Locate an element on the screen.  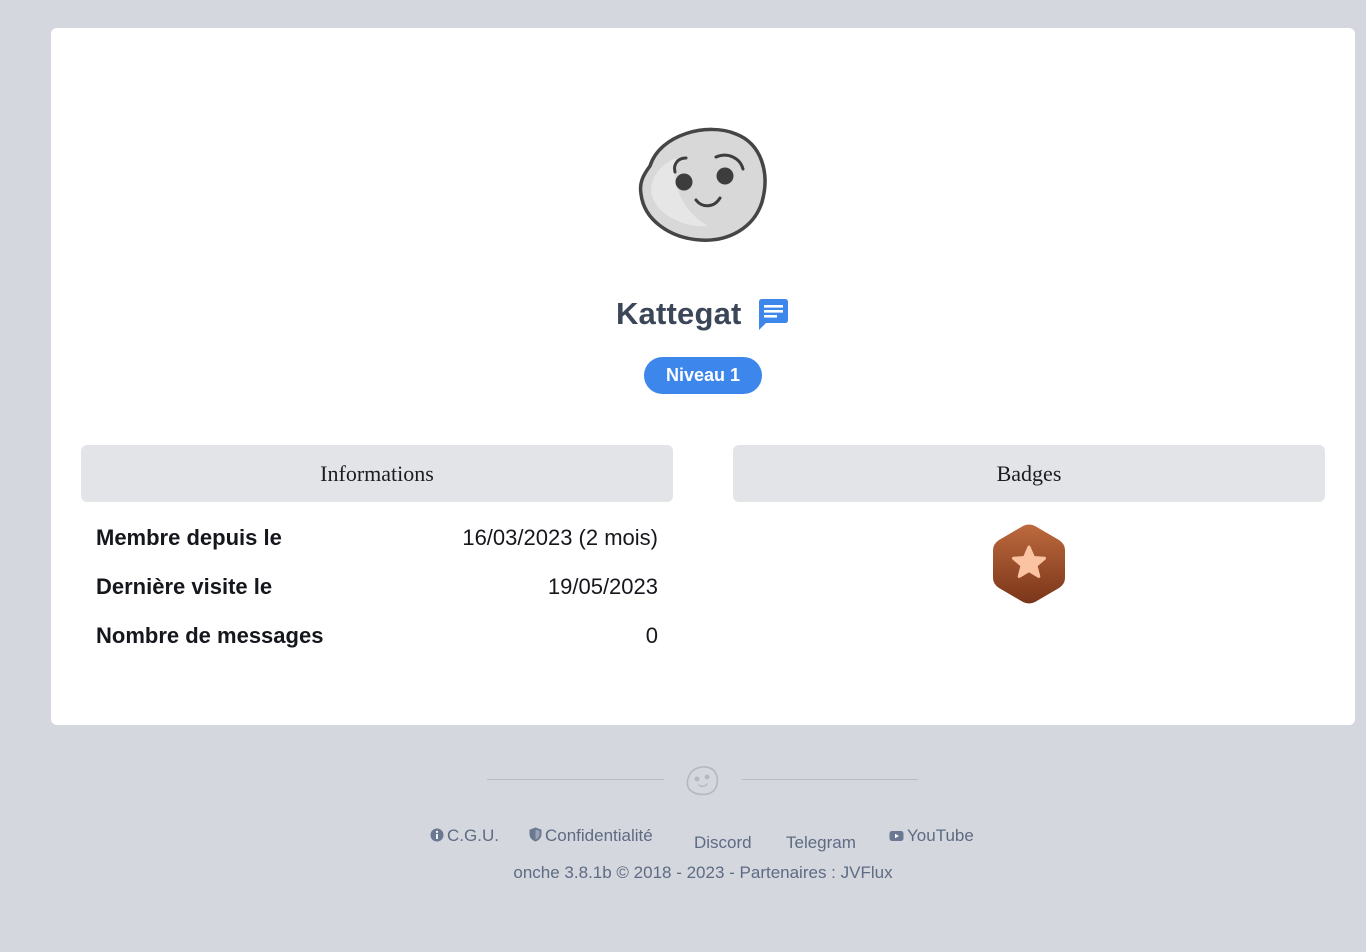
footer-link-youtube: YouTube is located at coordinates (931, 836).